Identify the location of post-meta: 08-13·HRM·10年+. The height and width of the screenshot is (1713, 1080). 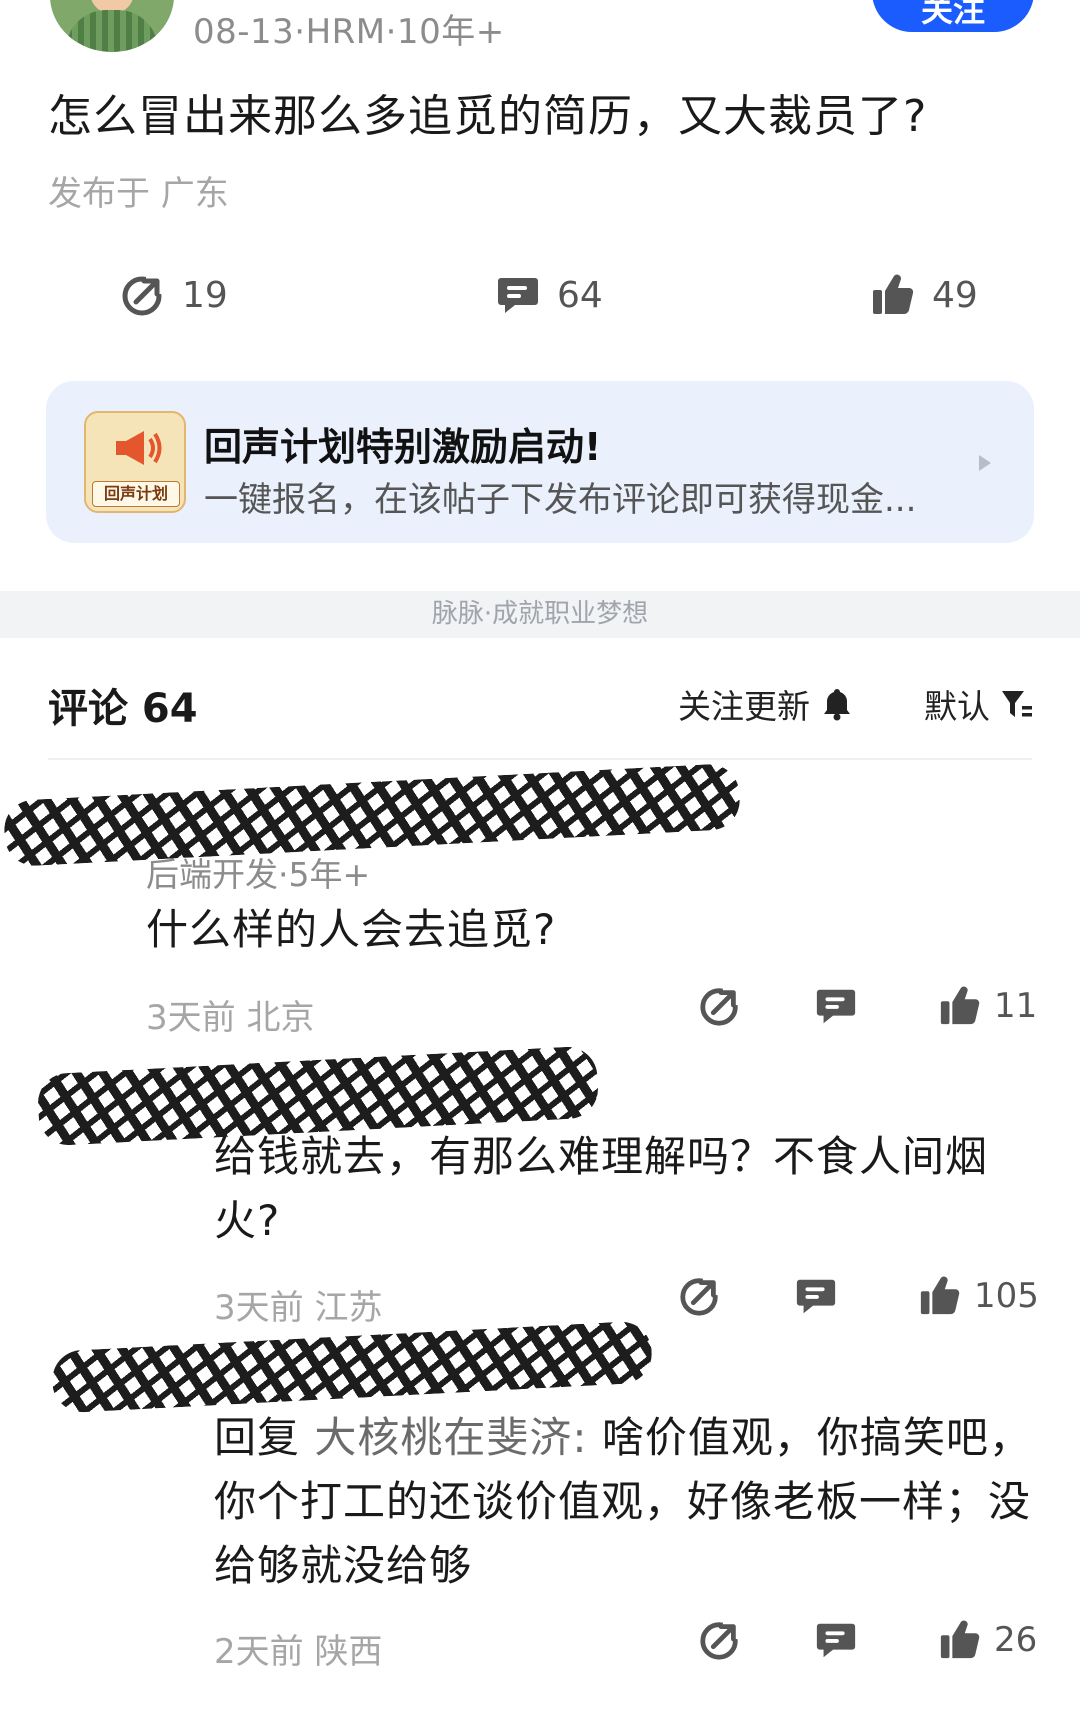
(349, 32).